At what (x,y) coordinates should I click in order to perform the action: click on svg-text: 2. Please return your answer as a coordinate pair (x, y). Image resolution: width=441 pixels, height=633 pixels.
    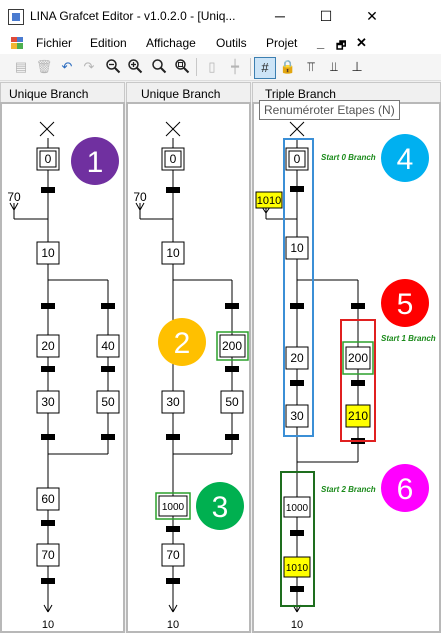
    Looking at the image, I should click on (182, 343).